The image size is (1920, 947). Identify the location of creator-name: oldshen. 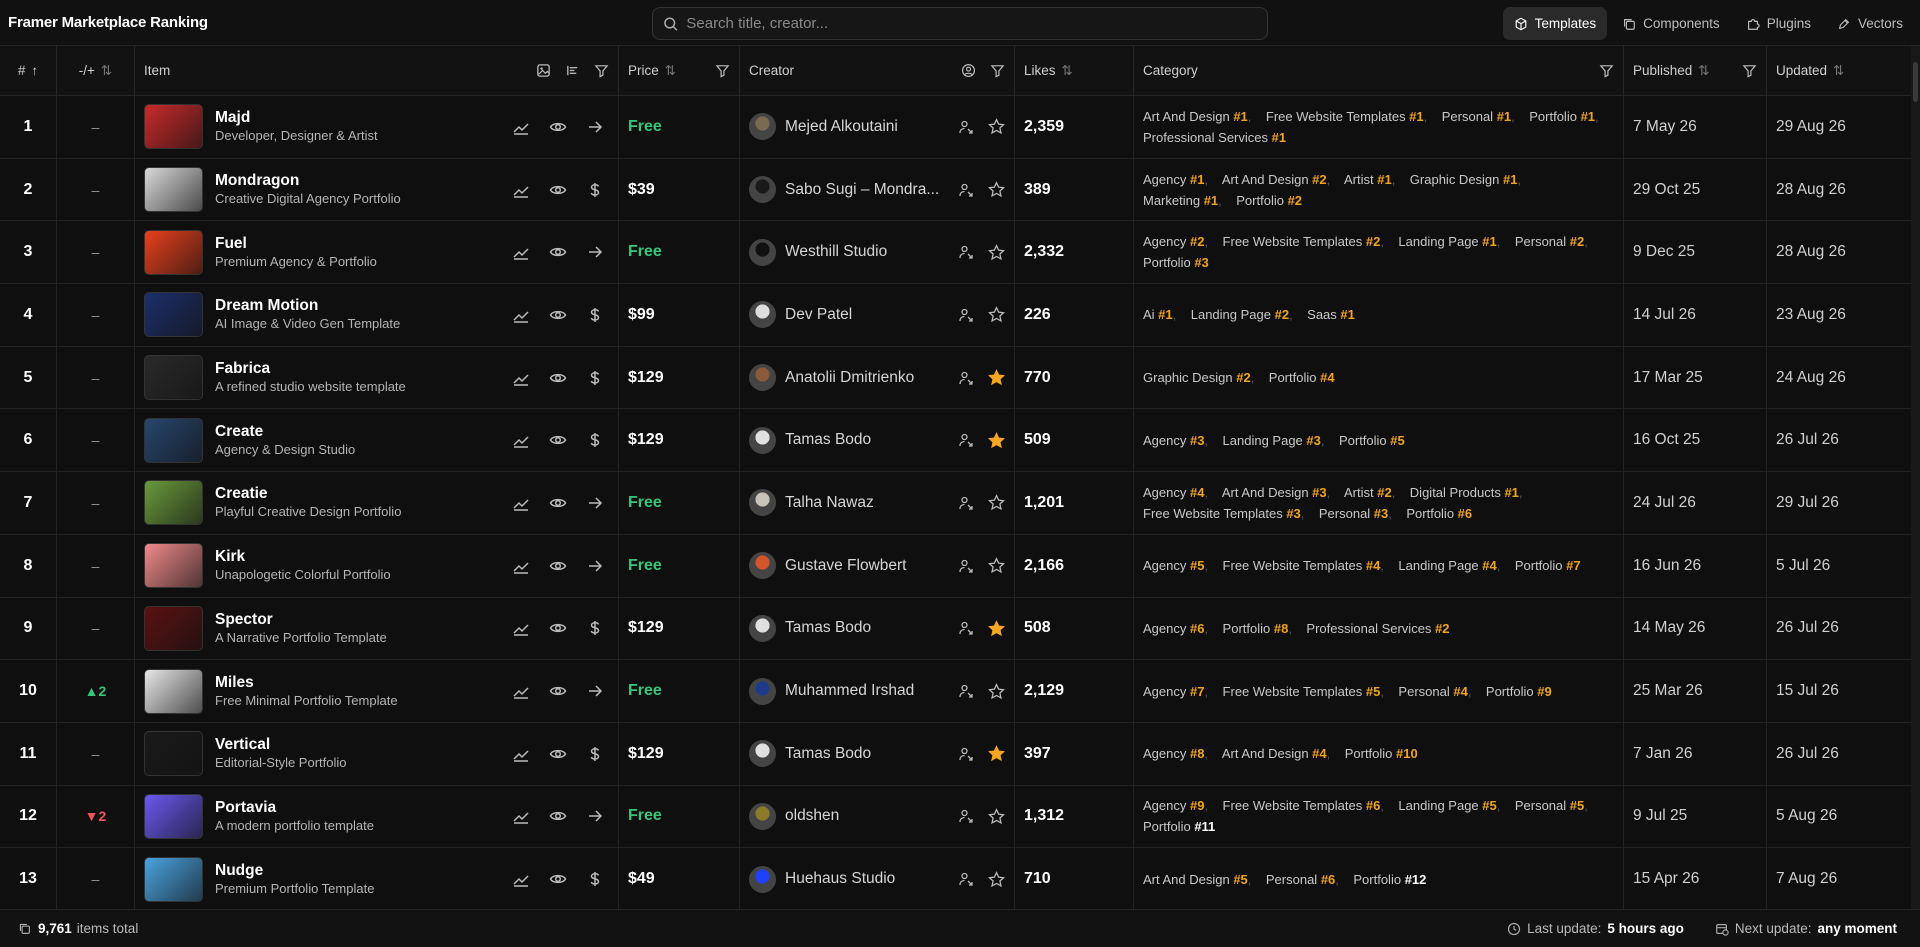
(871, 816).